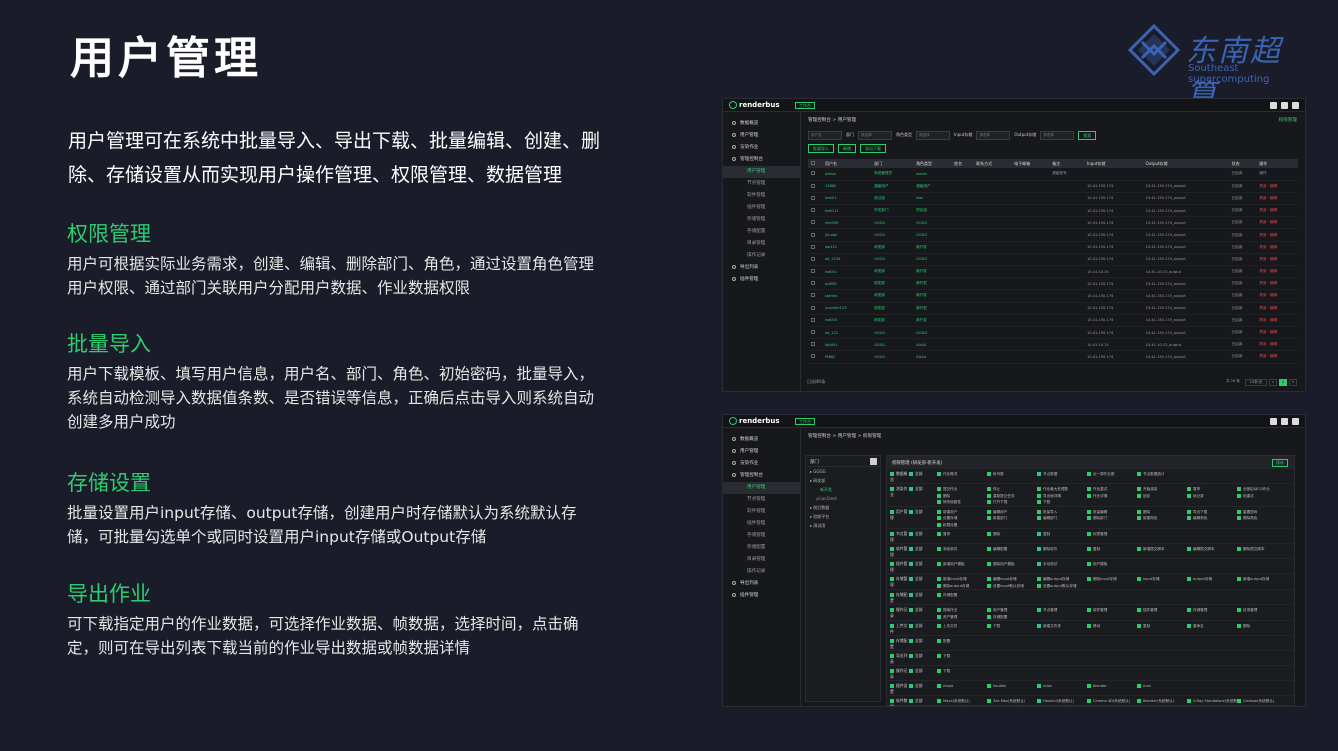 The width and height of the screenshot is (1338, 751). I want to click on permission-item: 手动测试, so click(1062, 564).